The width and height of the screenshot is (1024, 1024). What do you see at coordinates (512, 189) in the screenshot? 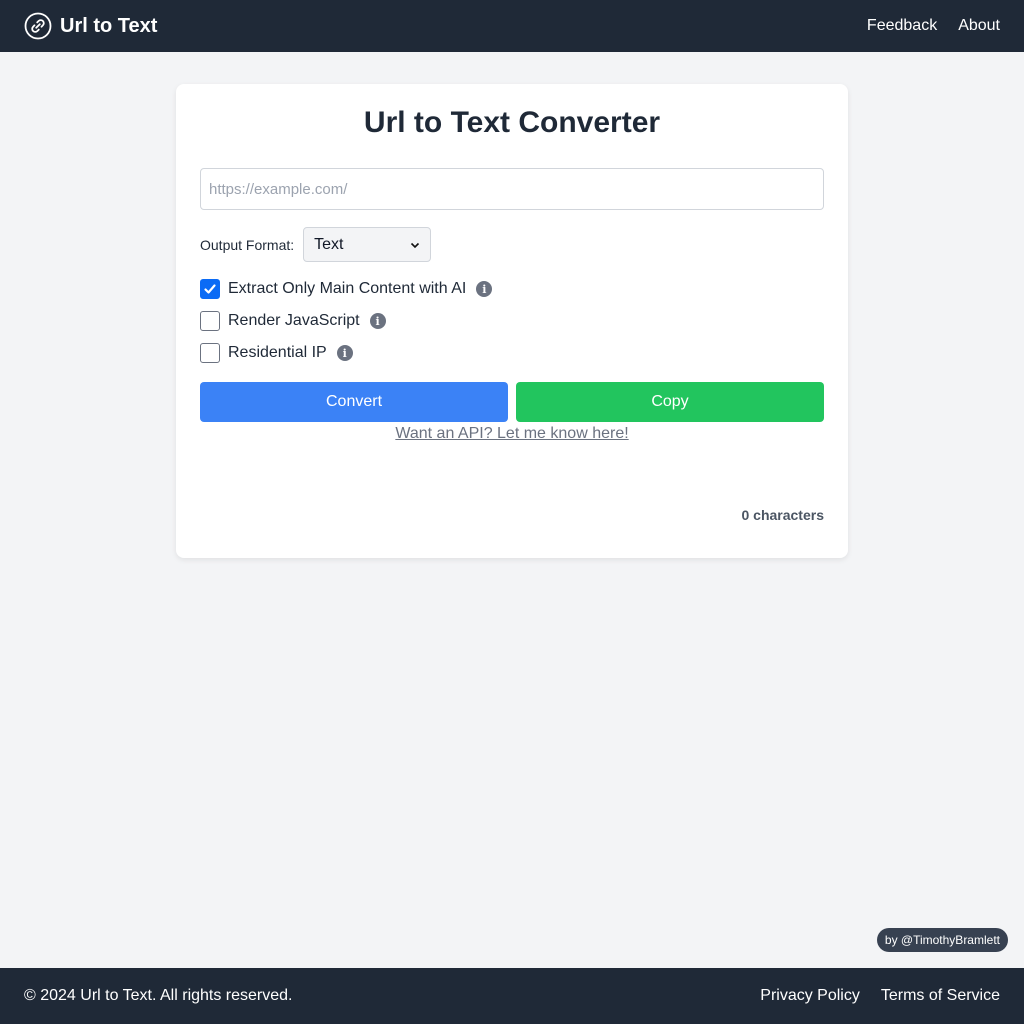
I see `url-input` at bounding box center [512, 189].